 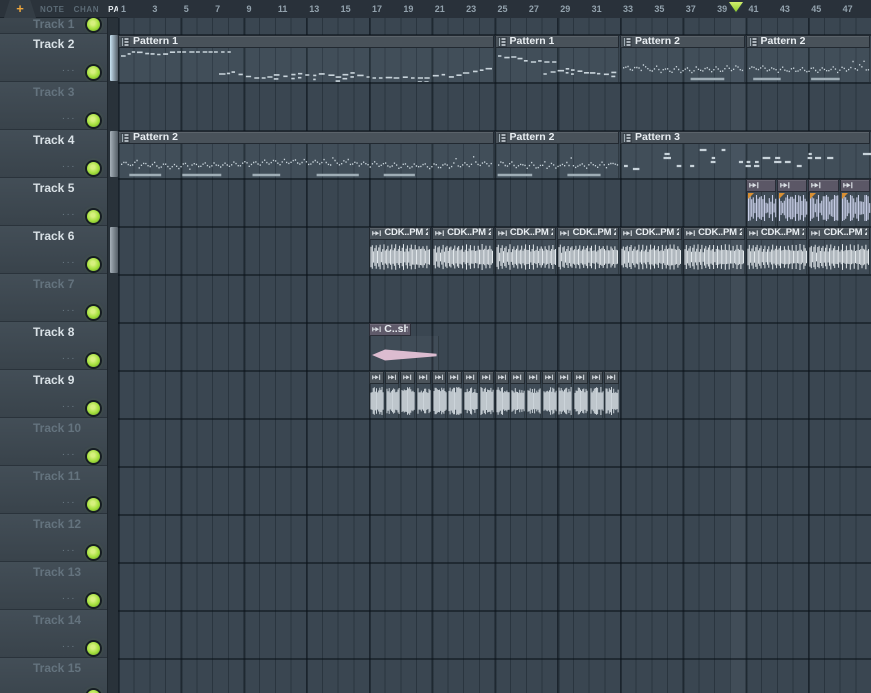 I want to click on audio-clip-c-sh: C..sh, so click(x=404, y=346).